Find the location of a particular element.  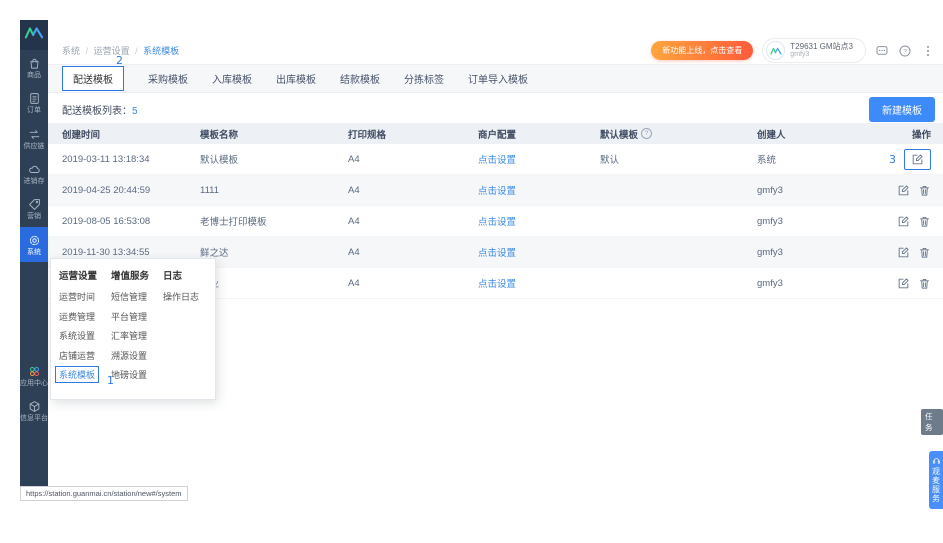

sidebar-item-label: 订单 is located at coordinates (34, 111).